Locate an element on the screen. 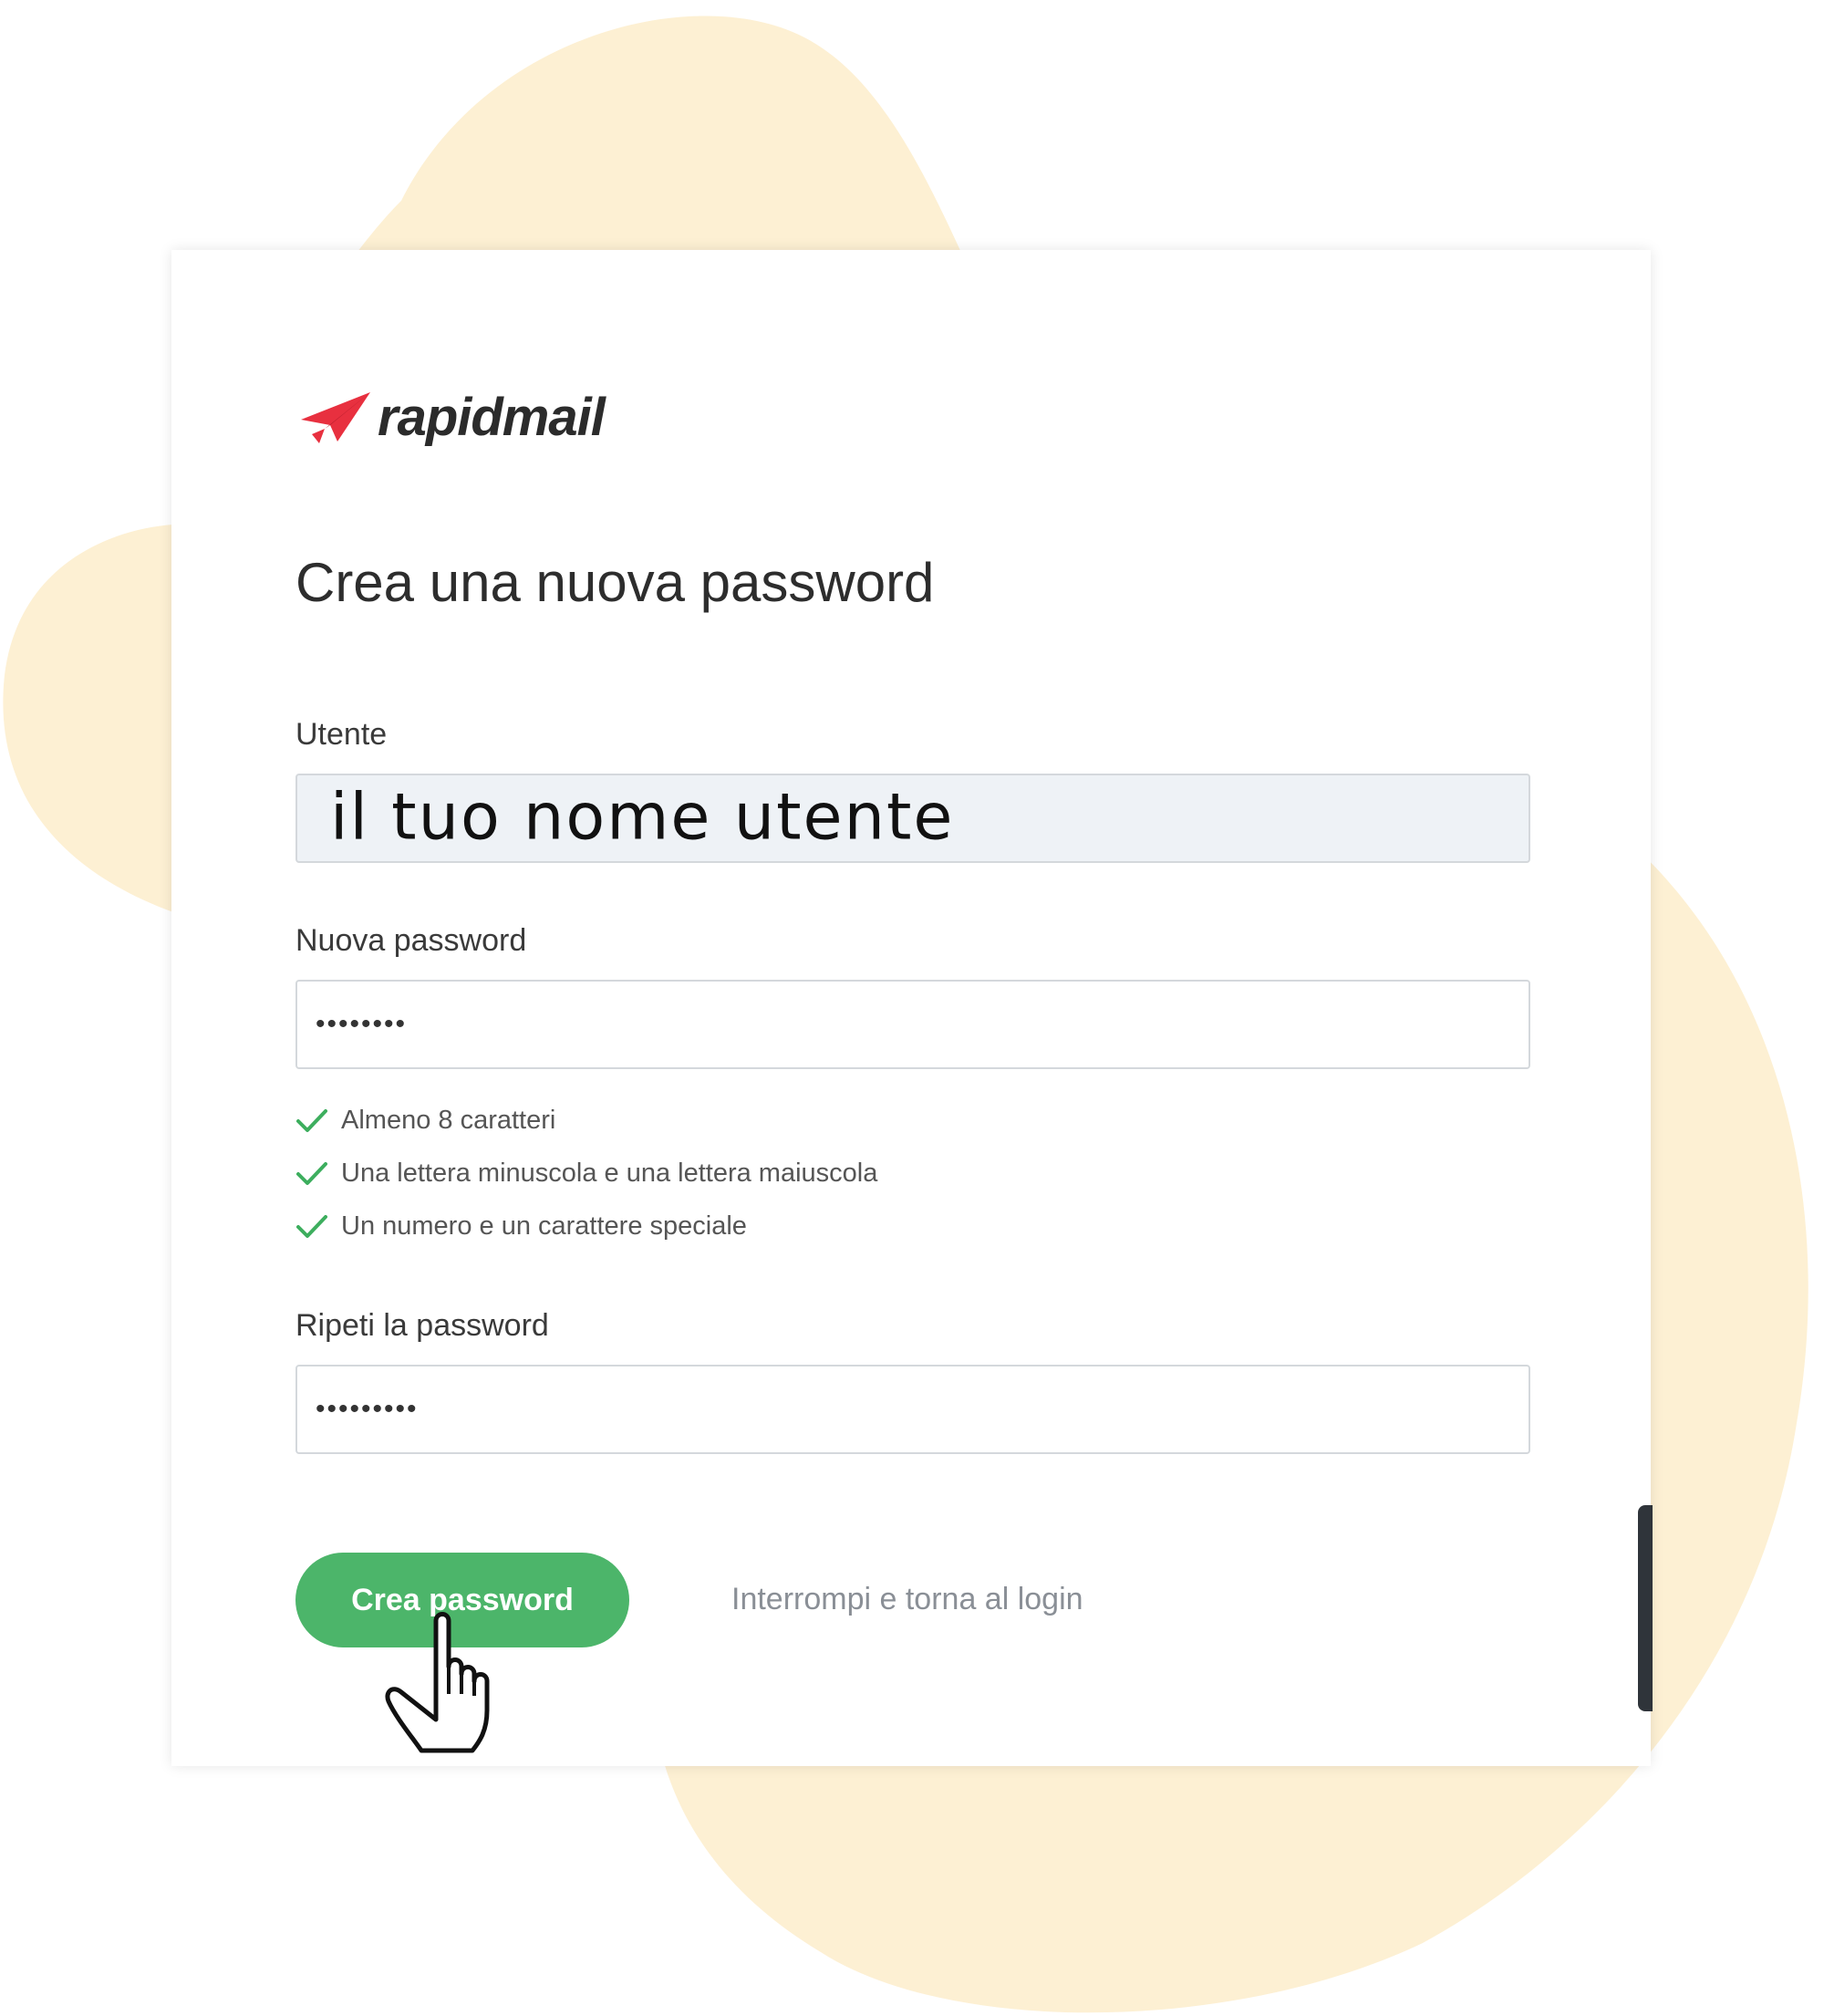 This screenshot has width=1824, height=2016. paper-plane-icon is located at coordinates (336, 418).